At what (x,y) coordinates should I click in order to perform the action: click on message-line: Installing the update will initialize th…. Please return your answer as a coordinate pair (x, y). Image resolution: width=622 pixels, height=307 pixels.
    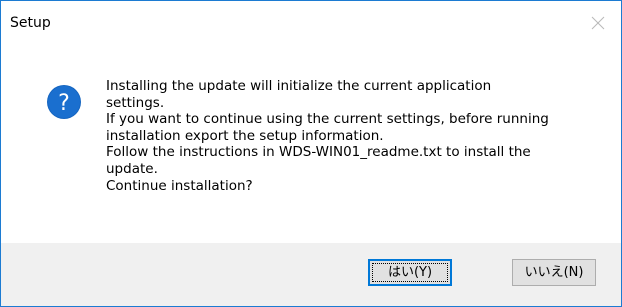
    Looking at the image, I should click on (299, 86).